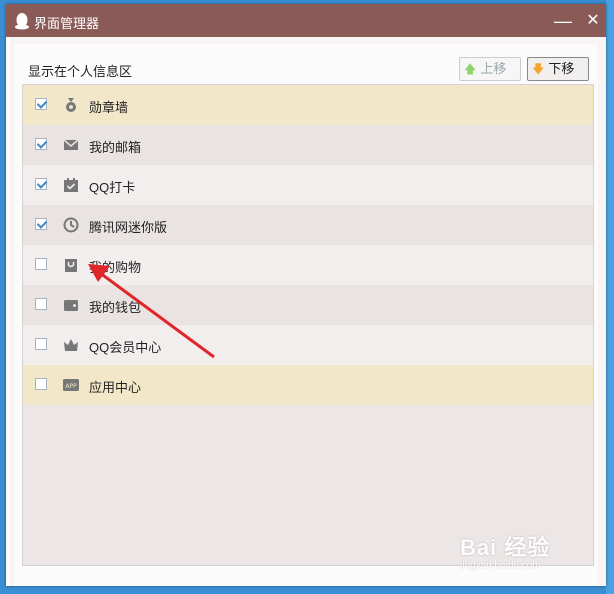 The width and height of the screenshot is (614, 594). Describe the element at coordinates (115, 267) in the screenshot. I see `item-label: 我的购物` at that location.